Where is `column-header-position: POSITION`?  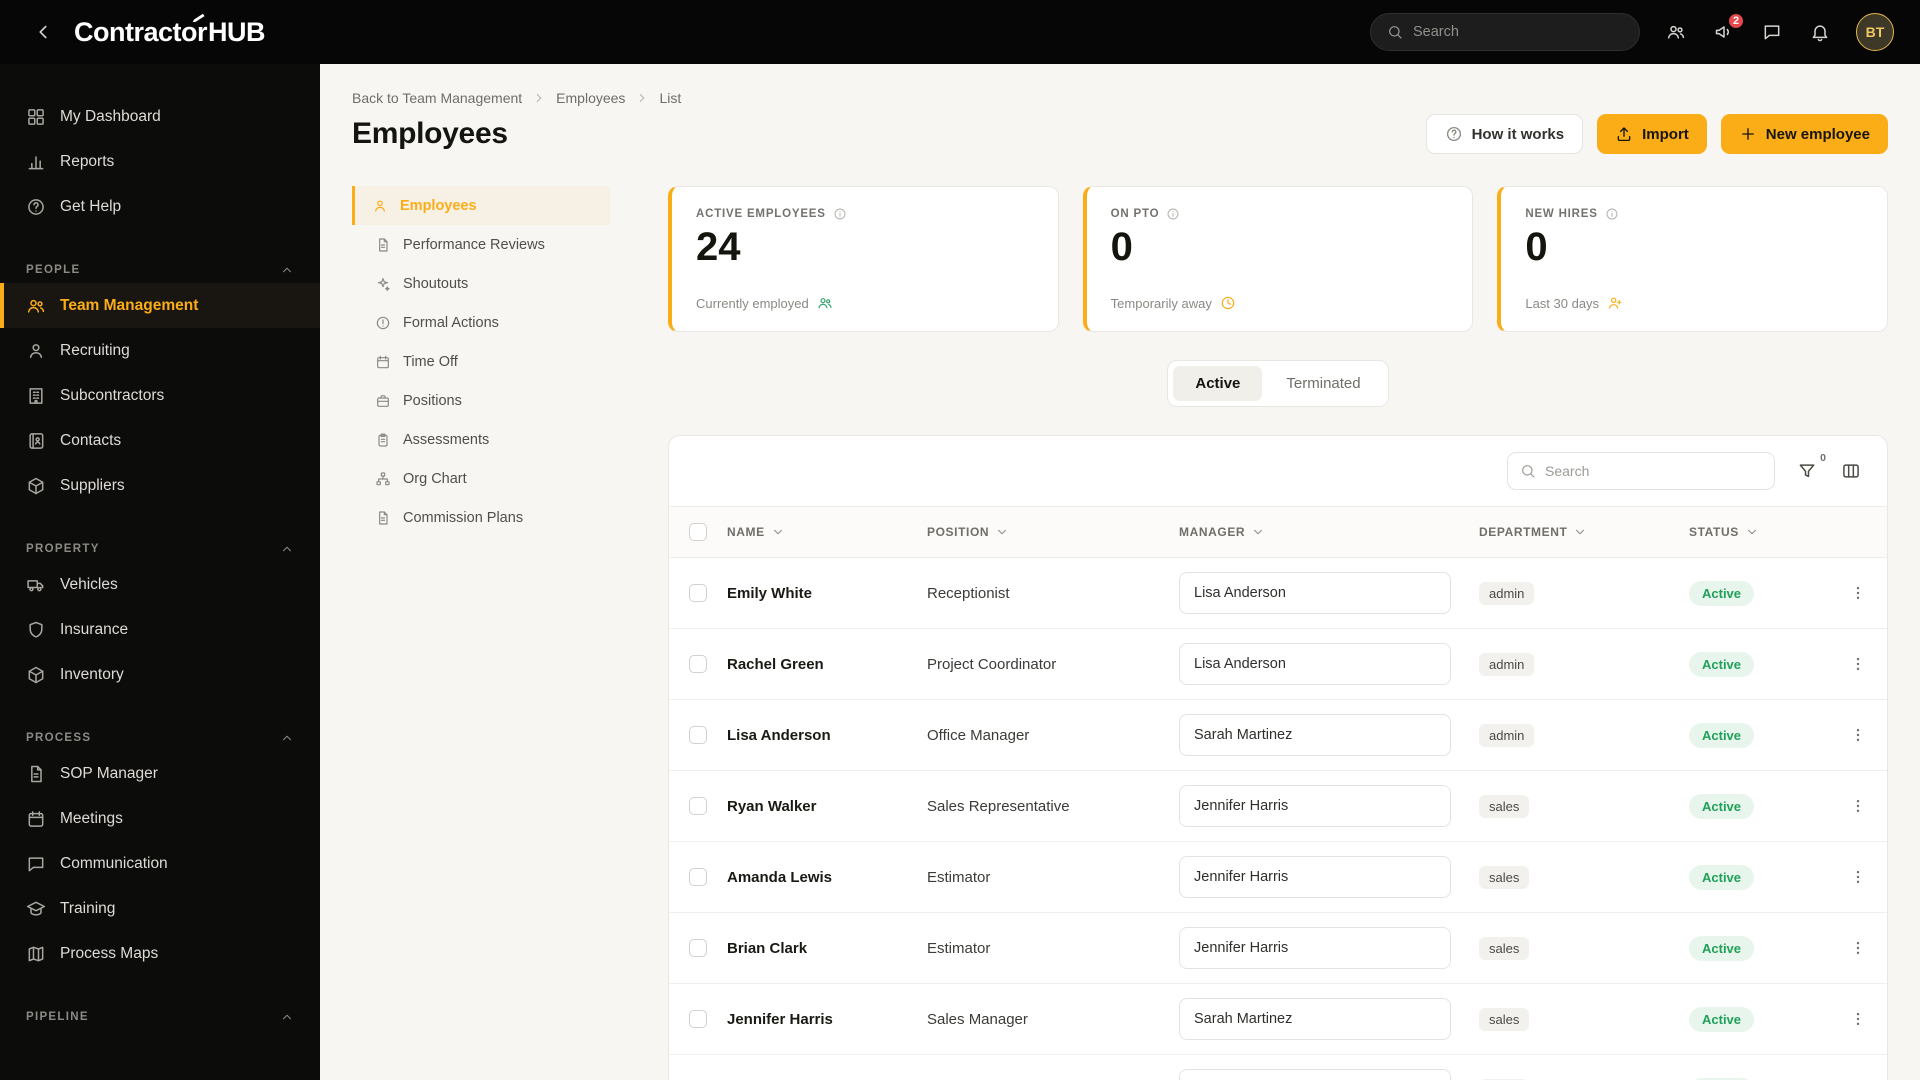
column-header-position: POSITION is located at coordinates (1053, 532).